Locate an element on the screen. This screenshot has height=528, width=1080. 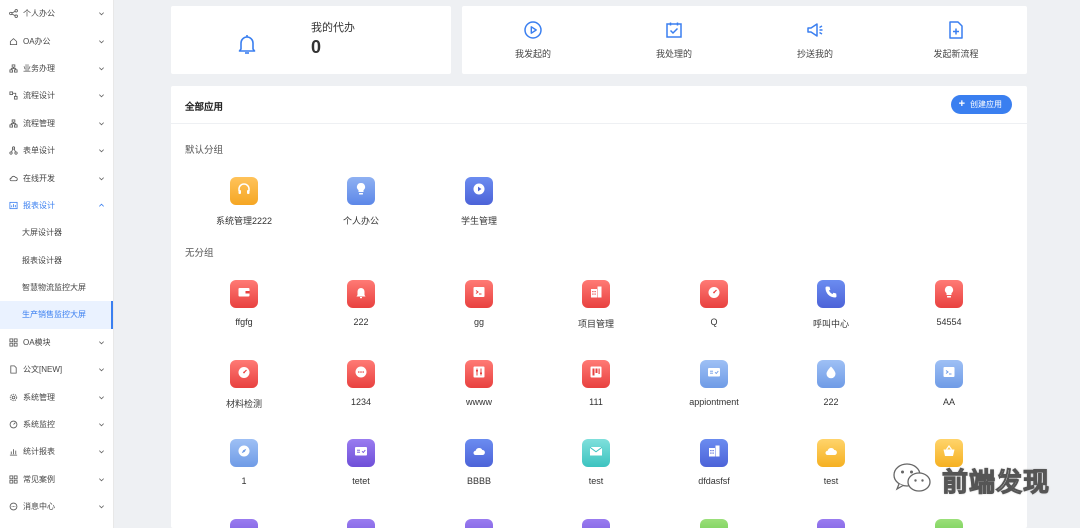
sidebar-item-label: 业务办理 is located at coordinates (39, 68).